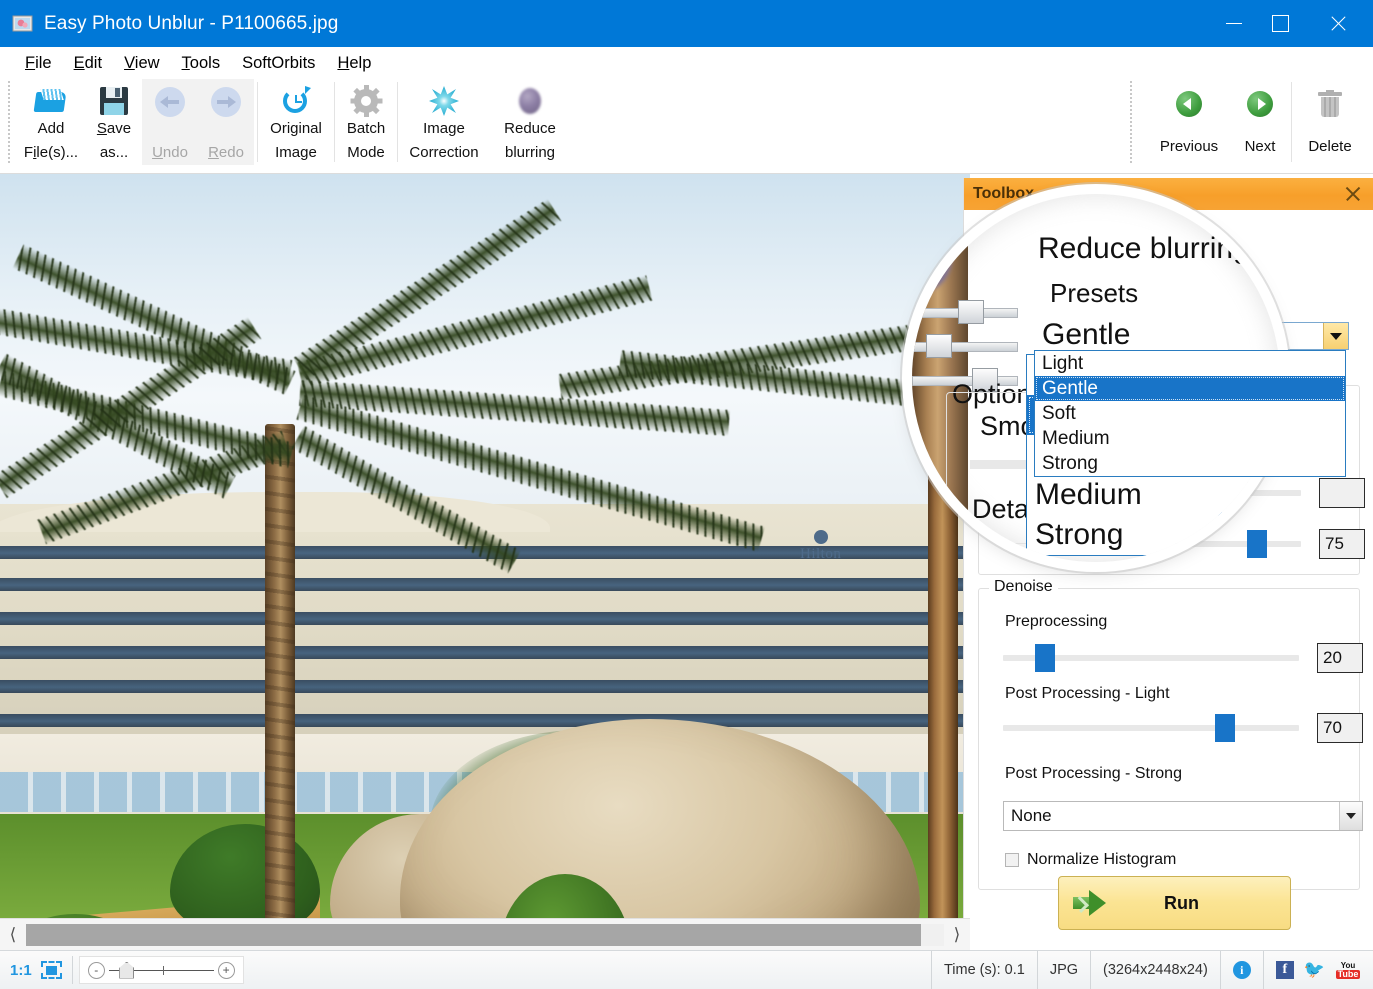 This screenshot has height=989, width=1373. I want to click on normalize-histogram-label: Normalize Histogram, so click(1102, 859).